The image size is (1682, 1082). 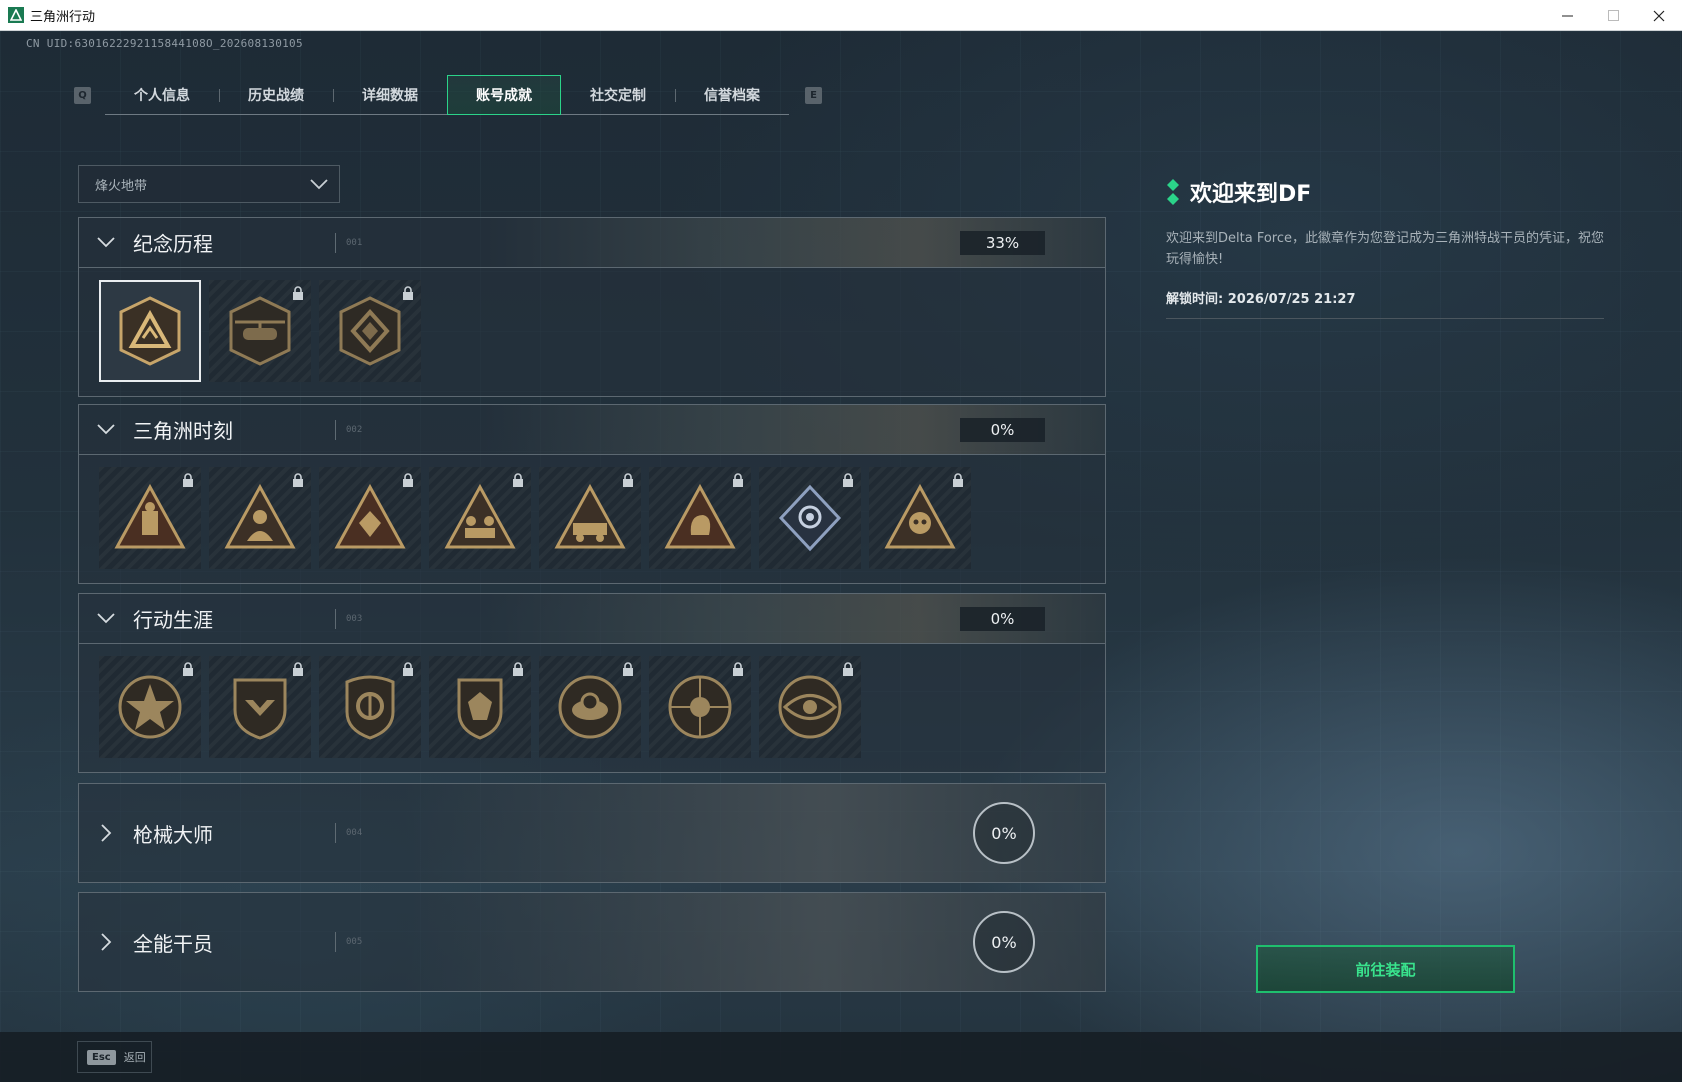 I want to click on helicopter-shield-emblem-icon, so click(x=260, y=331).